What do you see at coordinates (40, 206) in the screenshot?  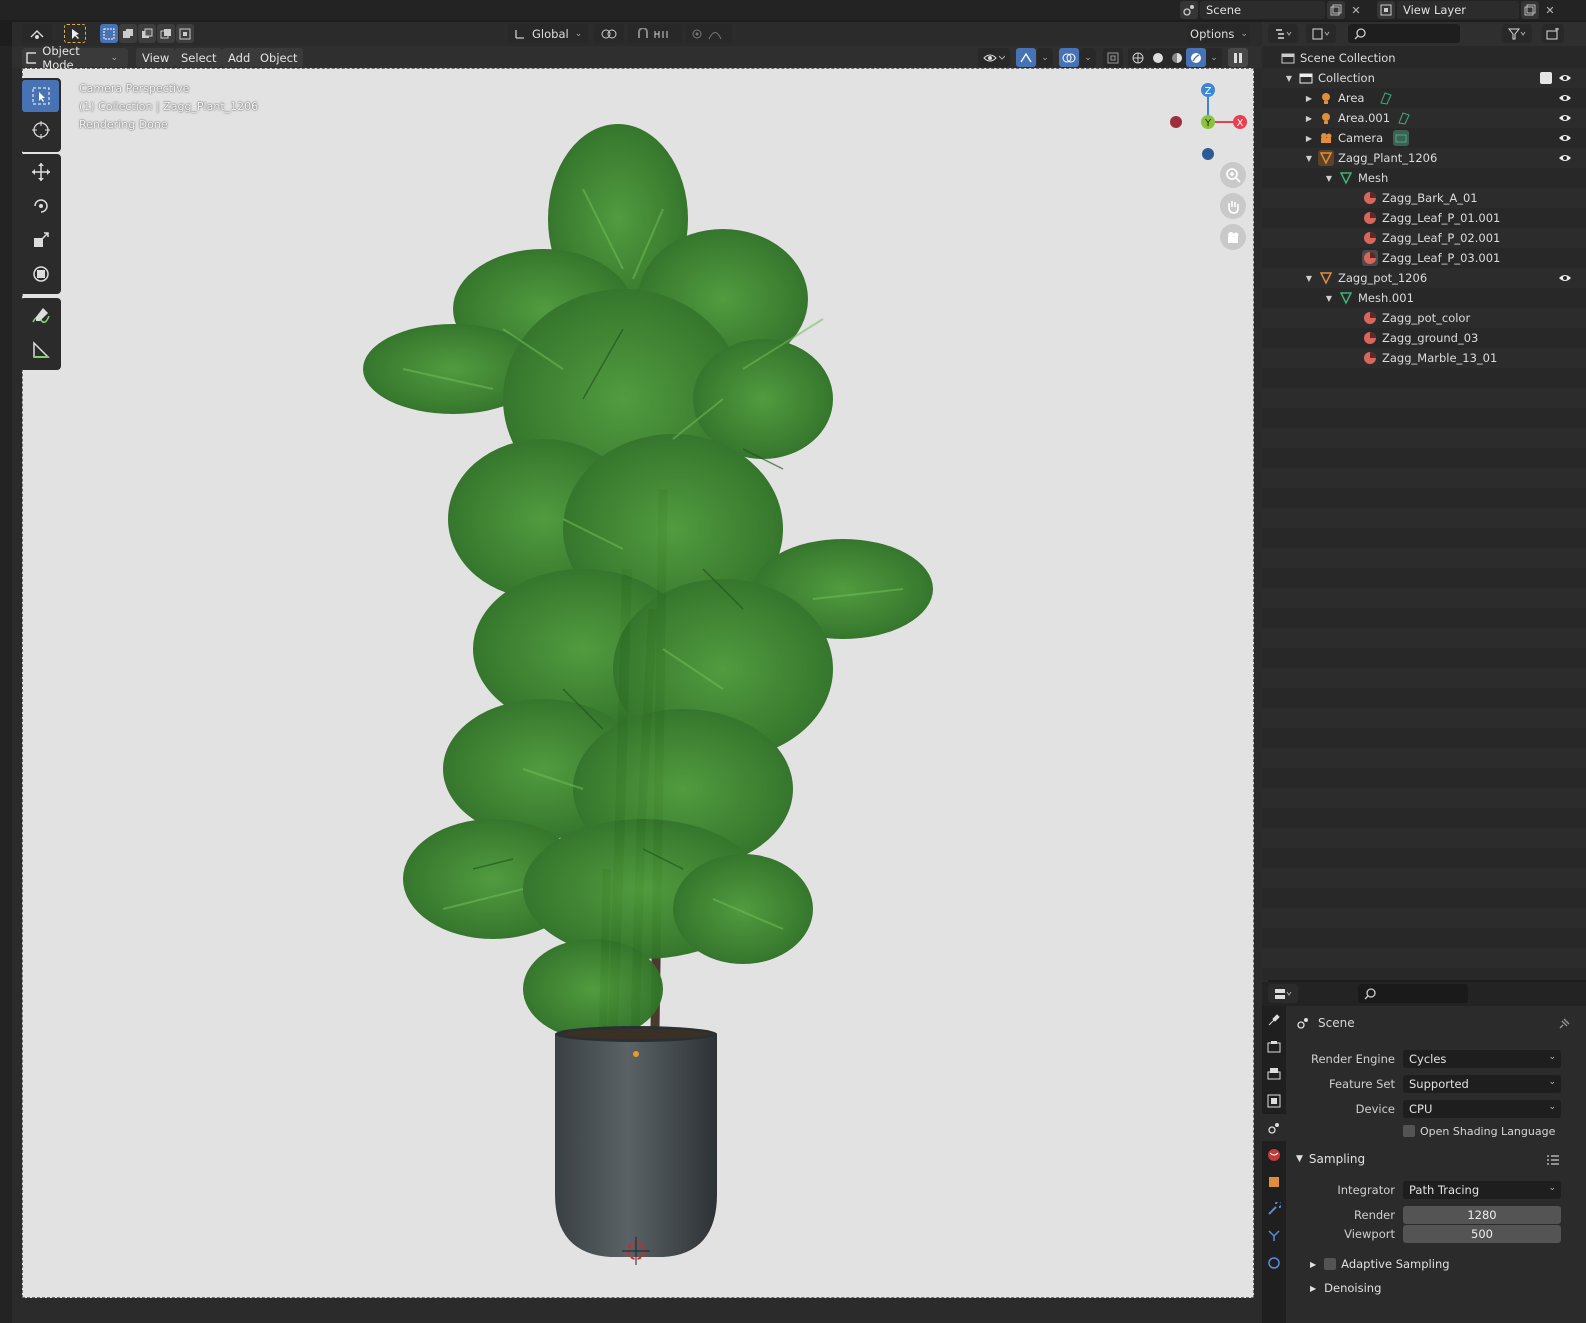 I see `rotate-tool-icon` at bounding box center [40, 206].